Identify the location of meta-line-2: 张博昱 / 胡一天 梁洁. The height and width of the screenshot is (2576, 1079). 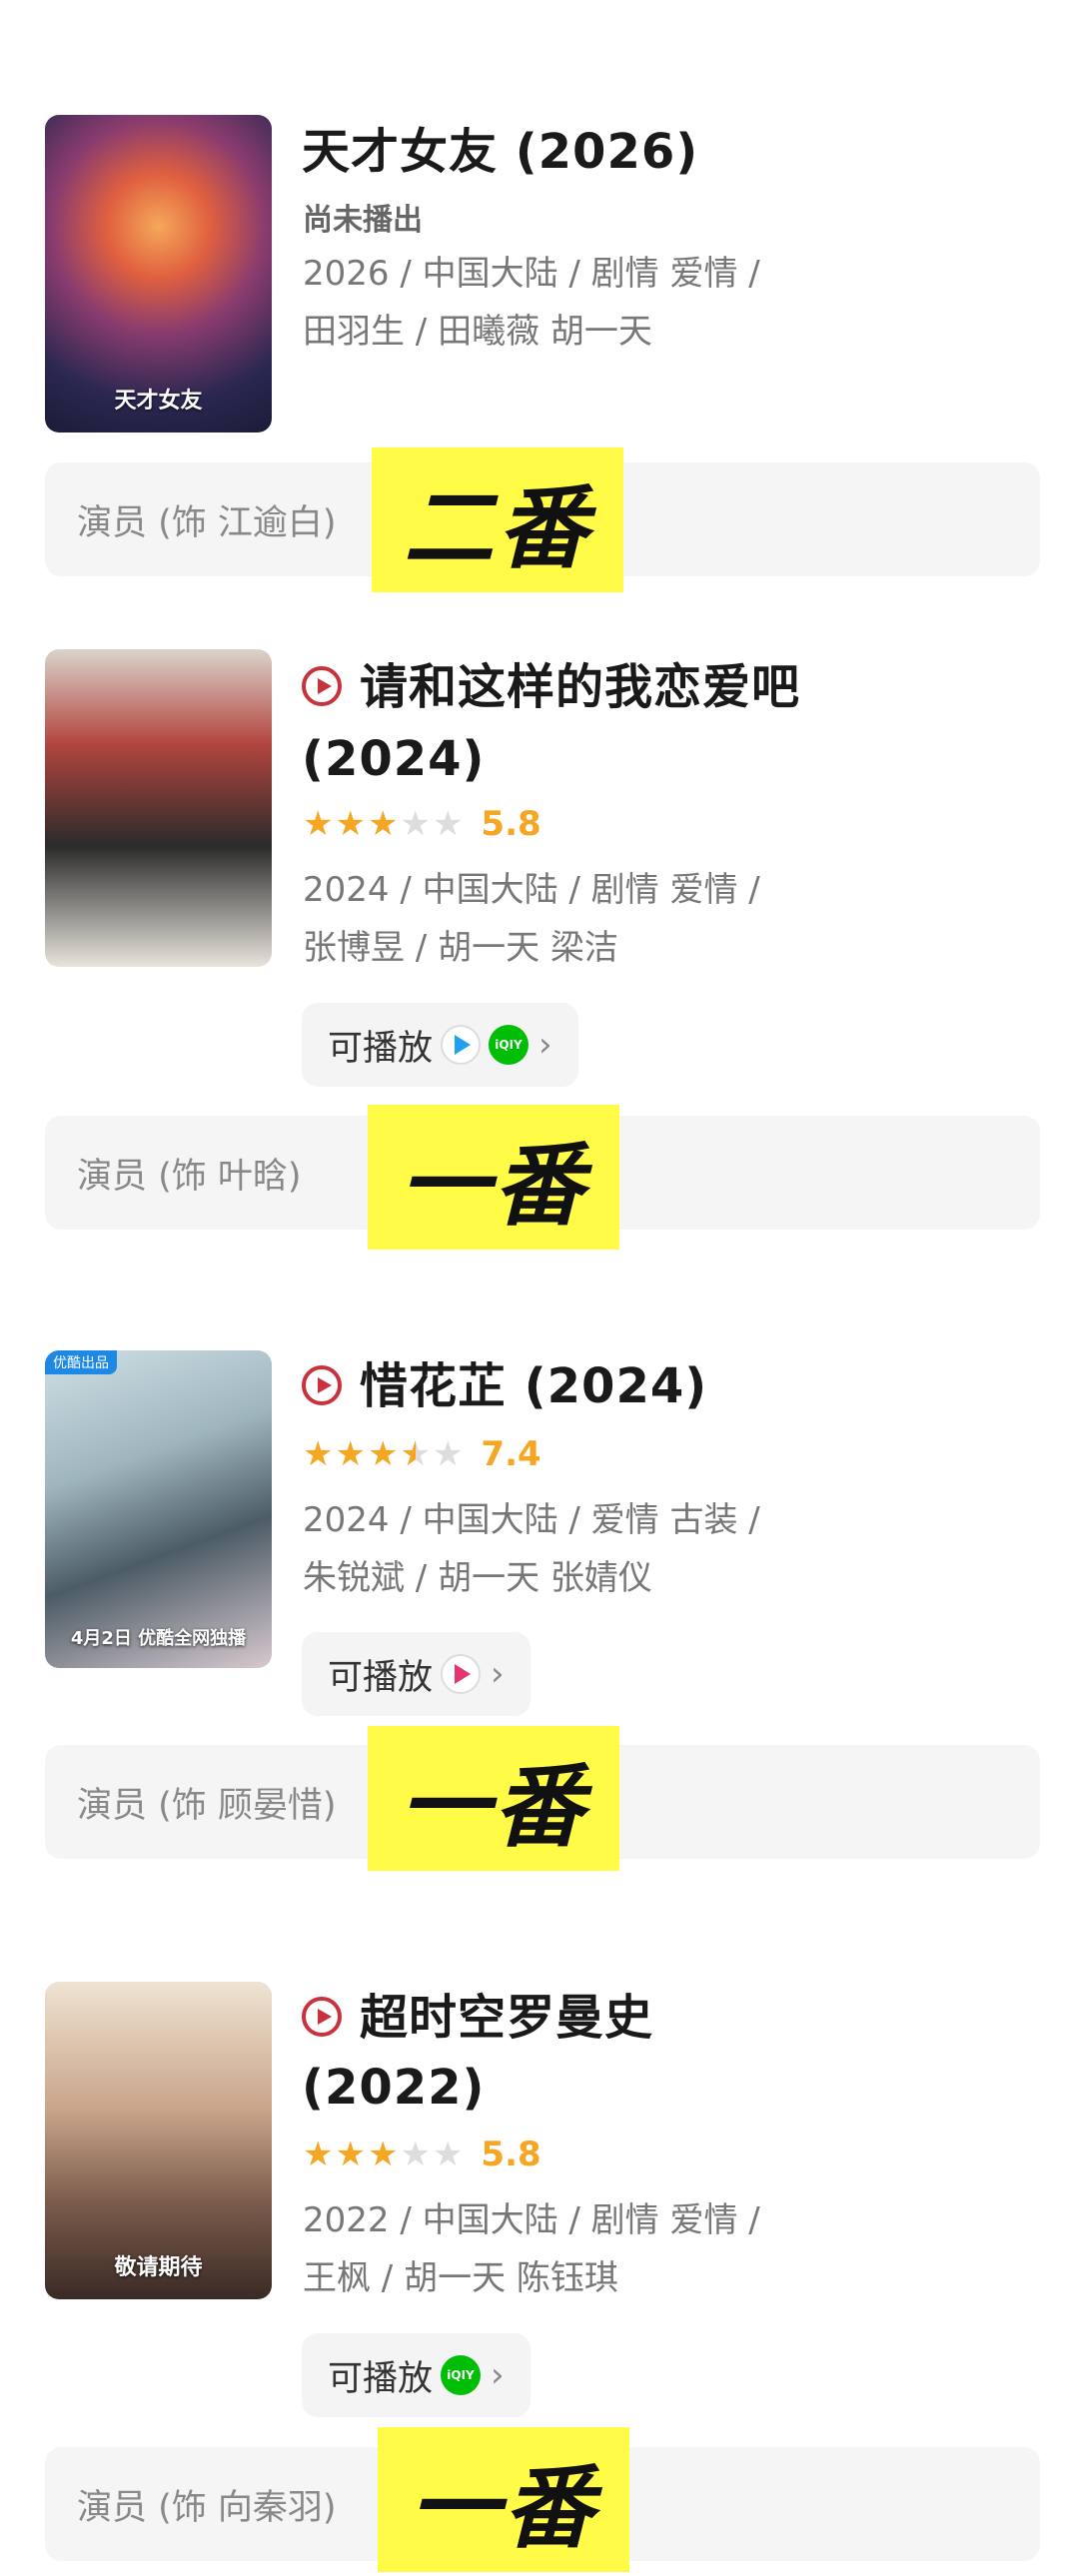
(460, 948).